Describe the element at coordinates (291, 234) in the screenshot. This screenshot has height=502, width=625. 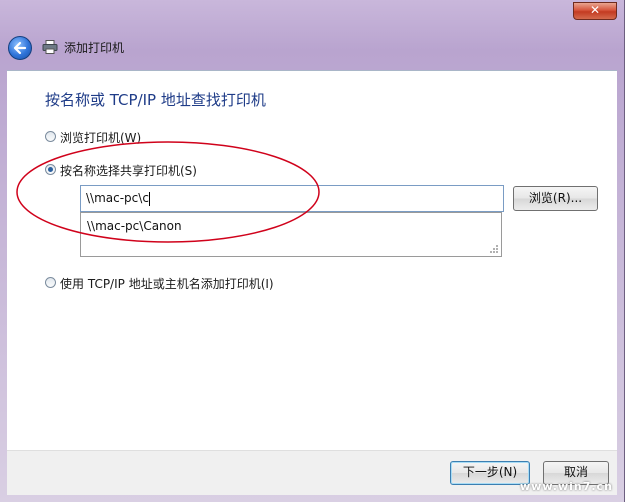
I see `autocomplete-dropdown: \\mac-pc\Canon` at that location.